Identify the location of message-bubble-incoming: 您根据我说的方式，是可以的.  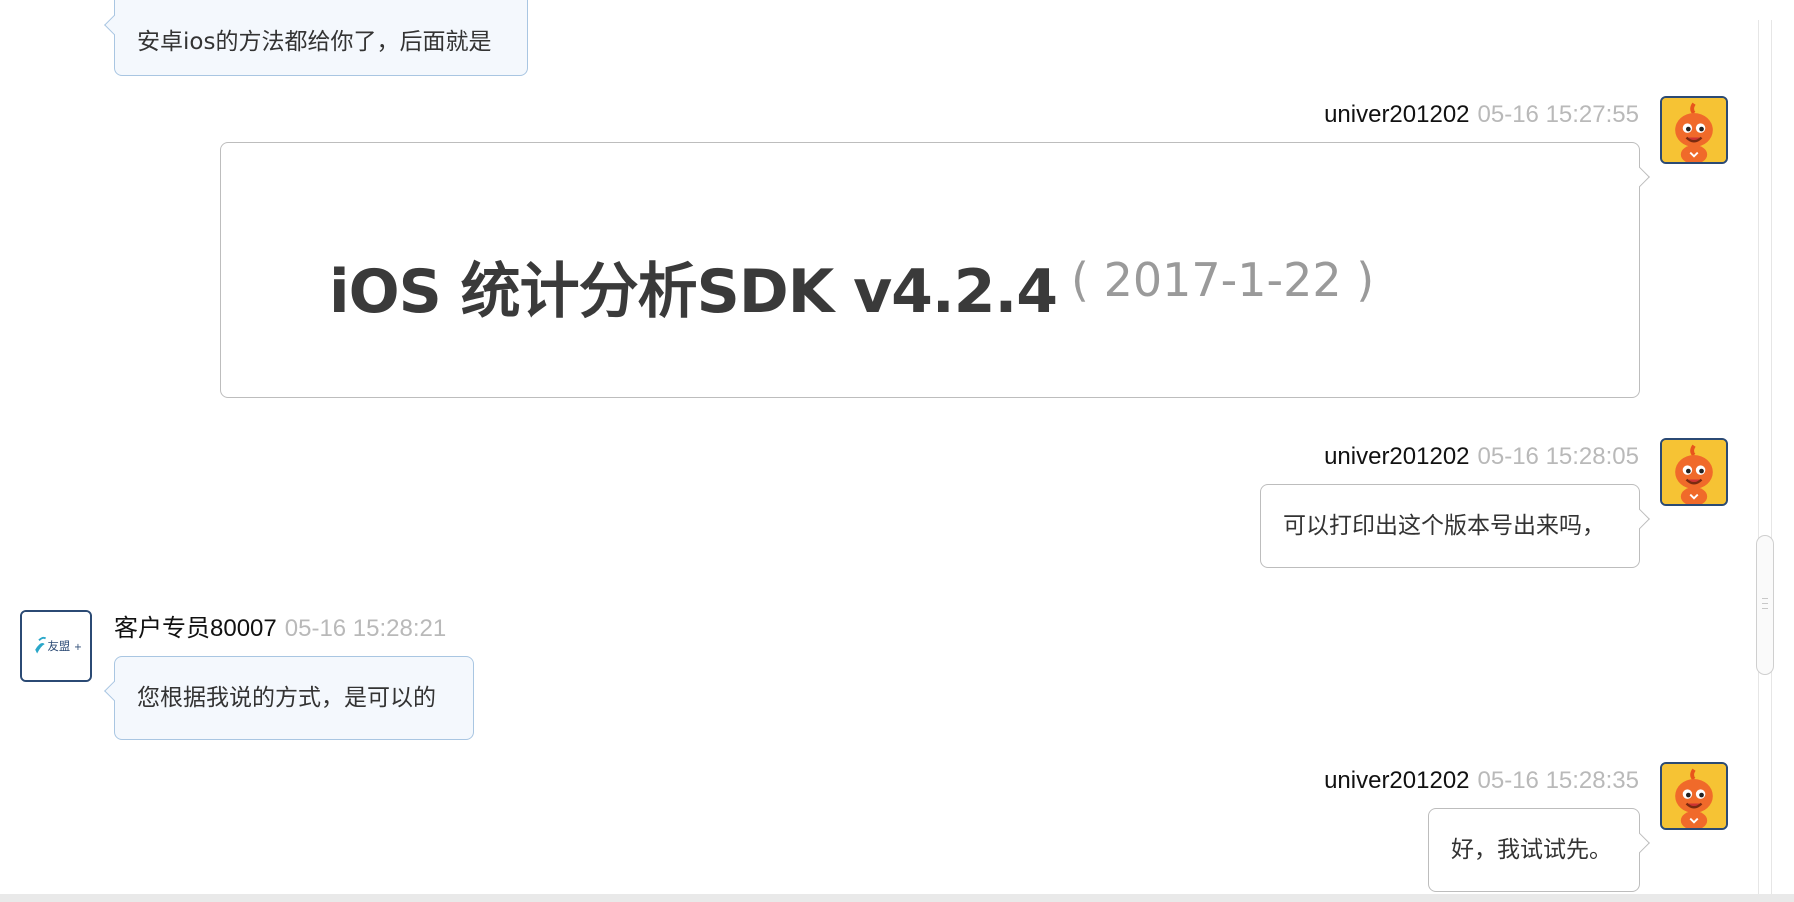
(294, 698).